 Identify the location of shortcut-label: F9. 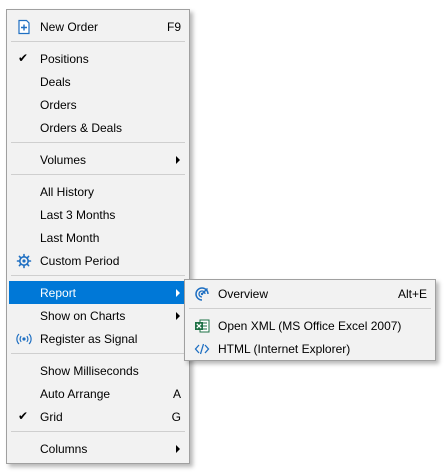
(173, 27).